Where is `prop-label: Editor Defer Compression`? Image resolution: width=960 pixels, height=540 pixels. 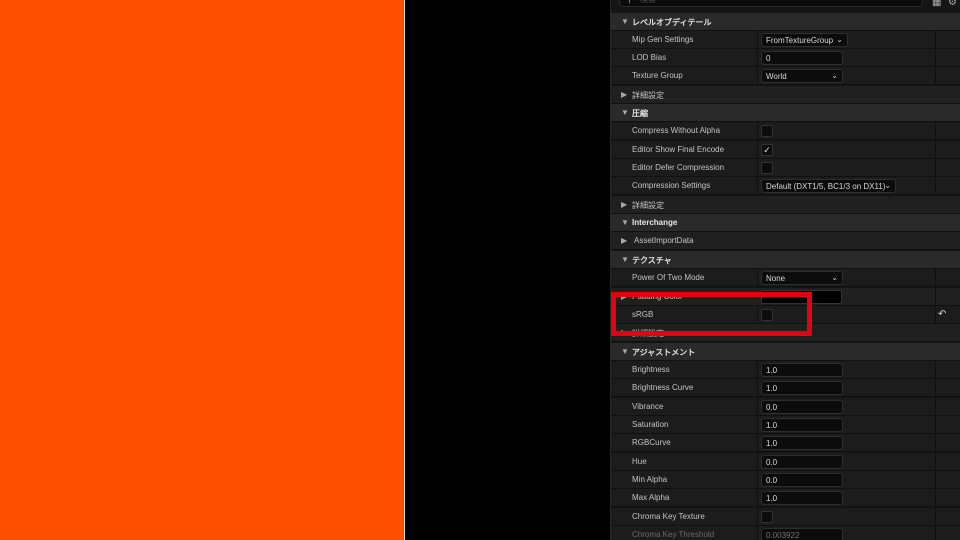
prop-label: Editor Defer Compression is located at coordinates (678, 167).